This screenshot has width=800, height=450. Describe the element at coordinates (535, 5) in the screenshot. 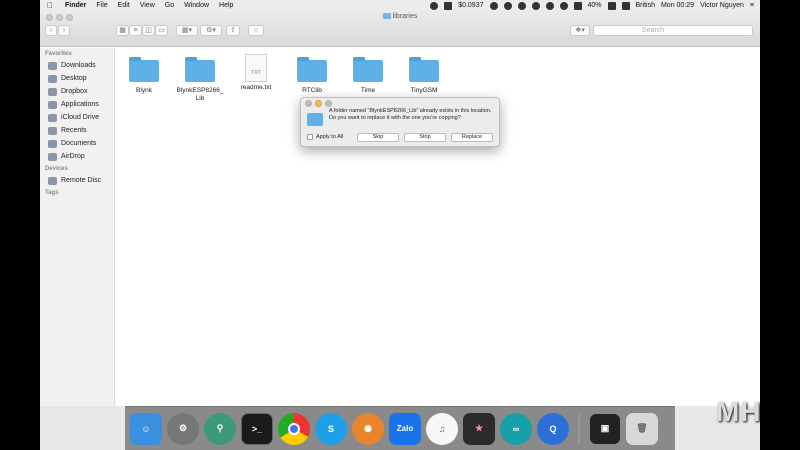

I see `dropbox-status-icon` at that location.